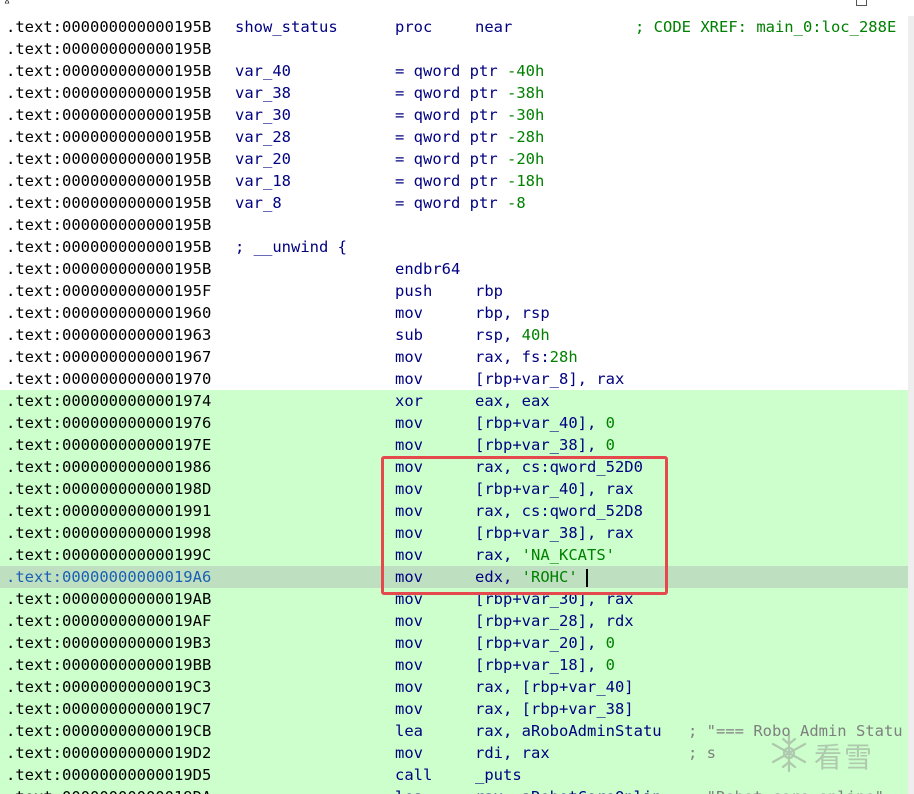  Describe the element at coordinates (524, 525) in the screenshot. I see `highlight-box` at that location.